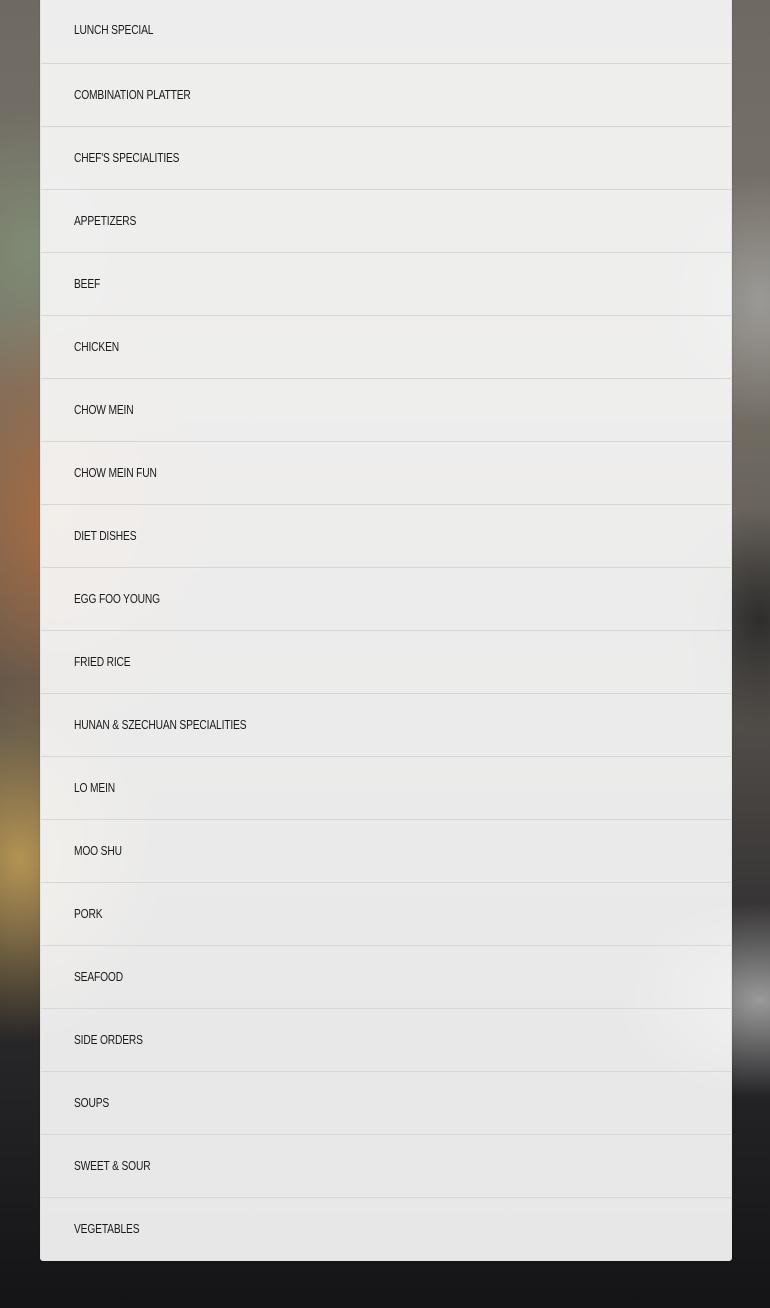 Image resolution: width=770 pixels, height=1308 pixels. What do you see at coordinates (94, 788) in the screenshot?
I see `menu-category-label: LO MEIN` at bounding box center [94, 788].